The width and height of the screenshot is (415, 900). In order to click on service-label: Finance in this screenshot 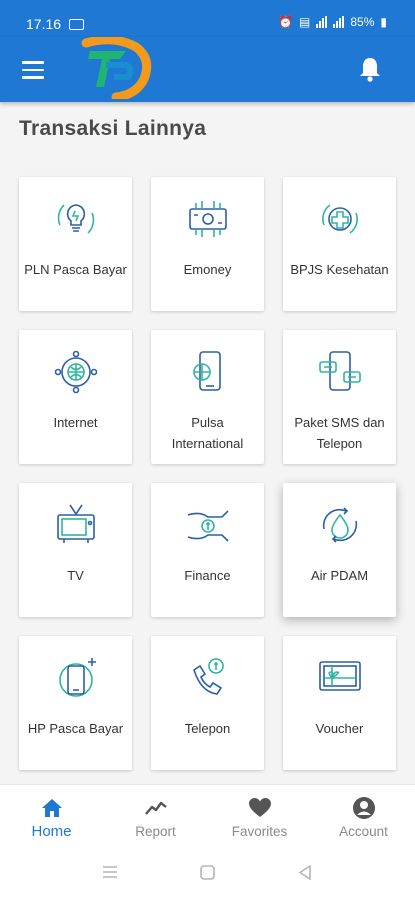, I will do `click(207, 575)`.